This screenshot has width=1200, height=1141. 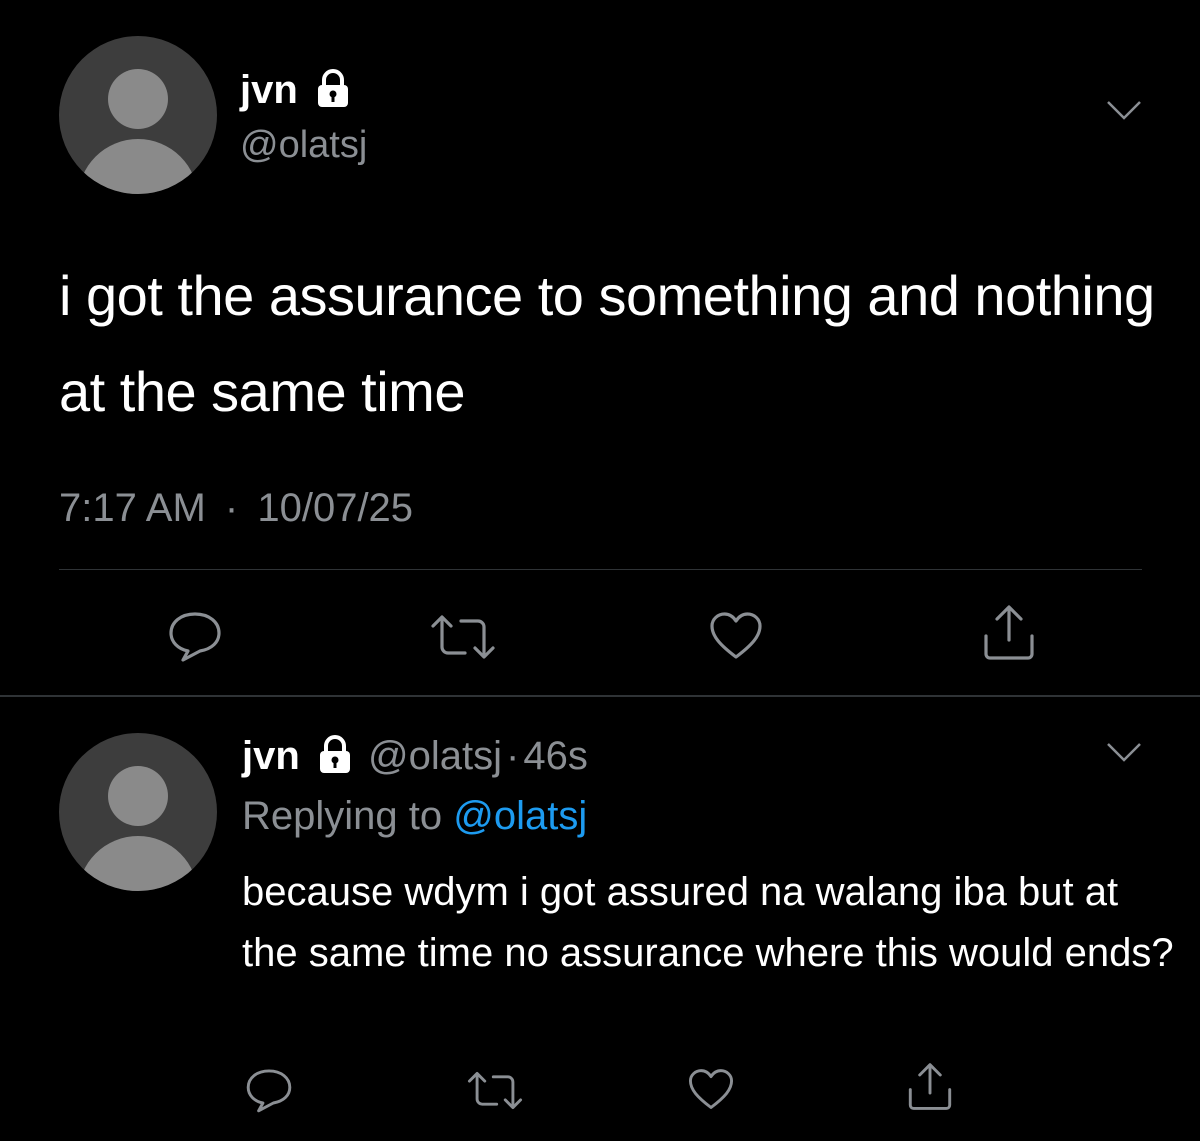 What do you see at coordinates (600, 696) in the screenshot?
I see `section-divider` at bounding box center [600, 696].